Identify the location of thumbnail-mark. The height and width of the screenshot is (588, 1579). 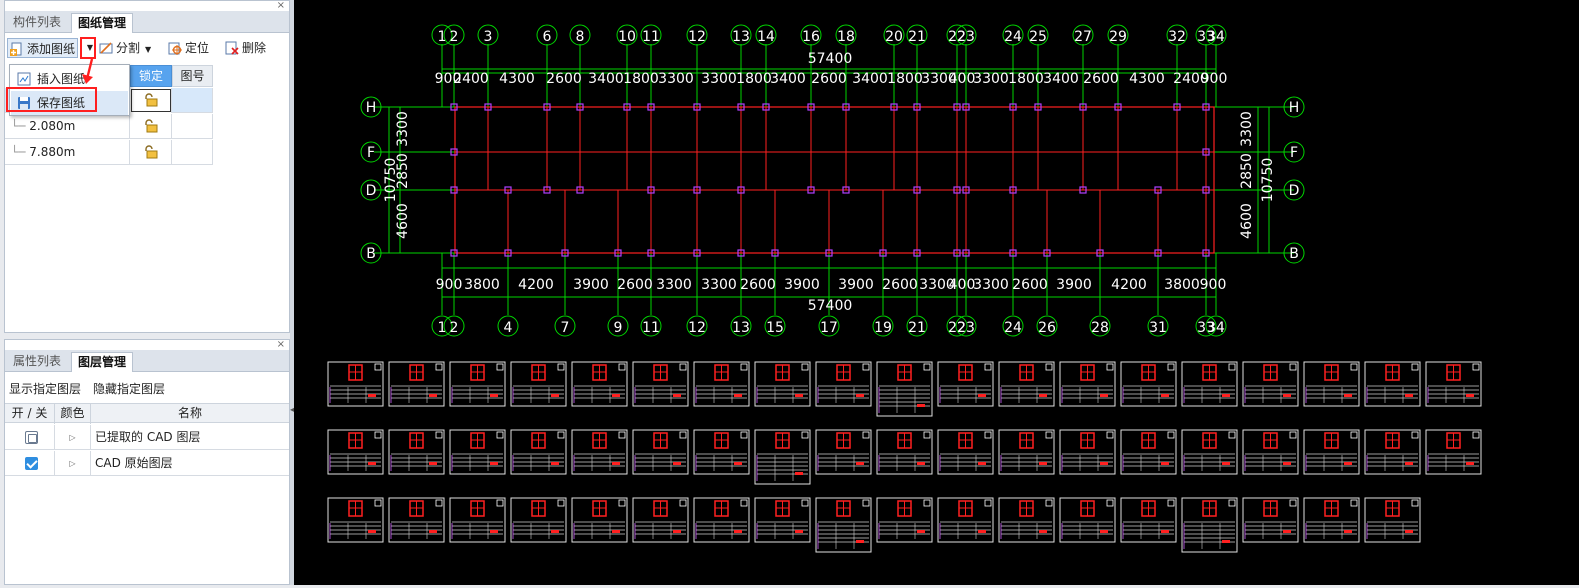
(1226, 541).